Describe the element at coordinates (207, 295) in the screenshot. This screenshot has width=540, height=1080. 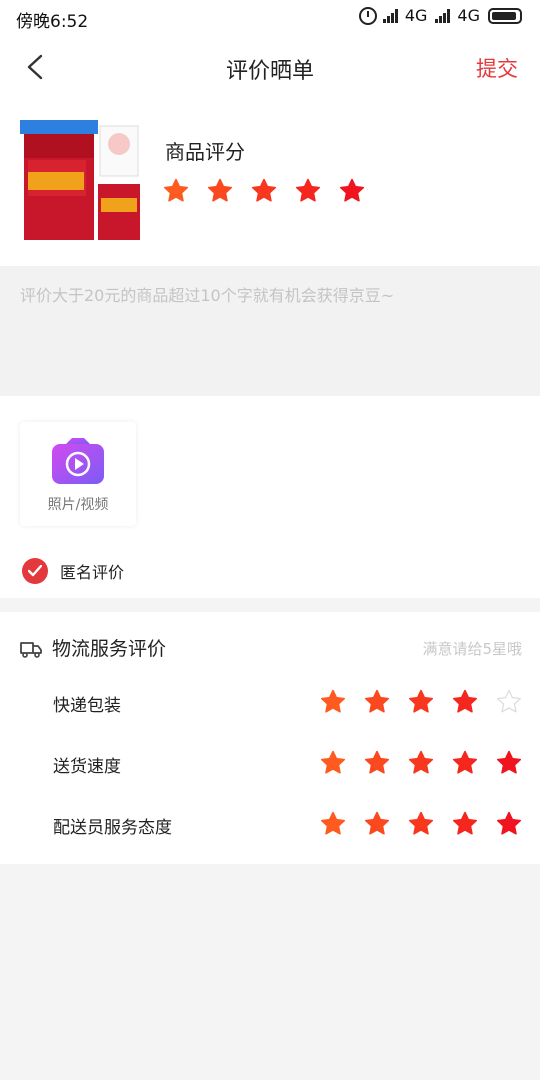
I see `review-placeholder: 评价大于20元的商品超过10个字就有机会获得京豆~` at that location.